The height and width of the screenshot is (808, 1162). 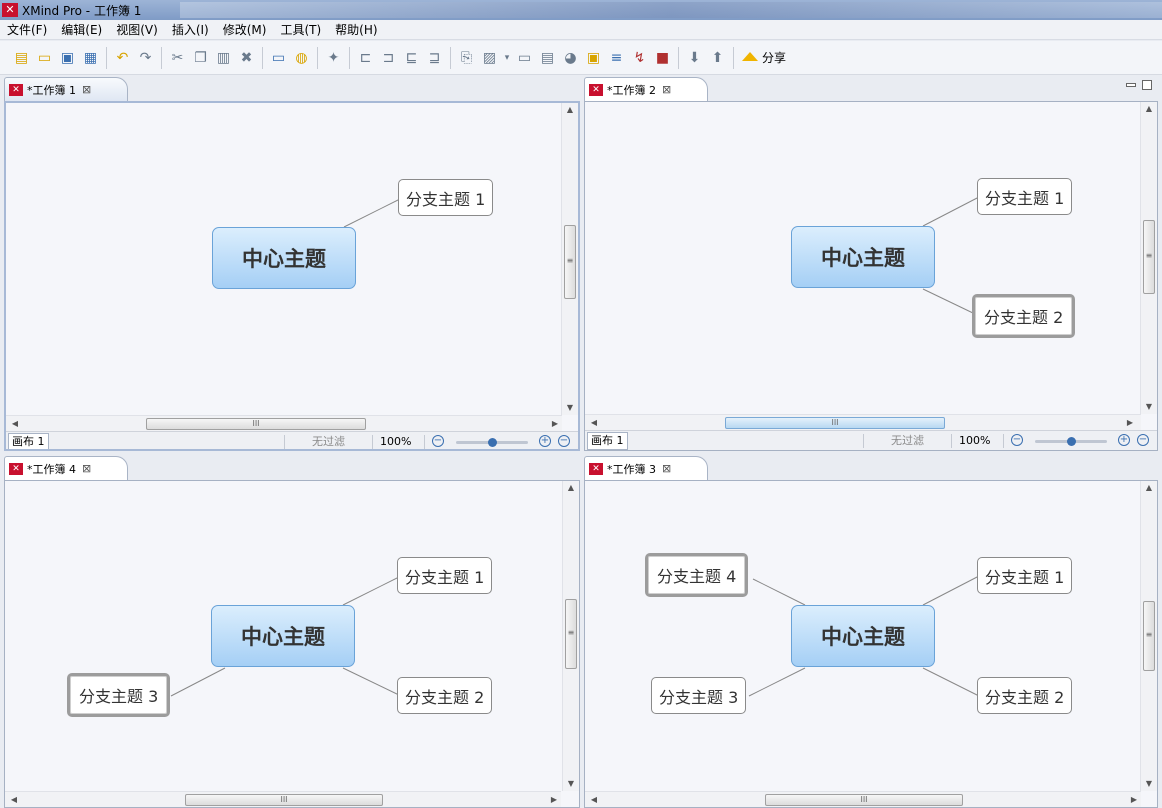 I want to click on tab-workbook-3: ✕ *工作簿 3 ⊠, so click(x=646, y=468).